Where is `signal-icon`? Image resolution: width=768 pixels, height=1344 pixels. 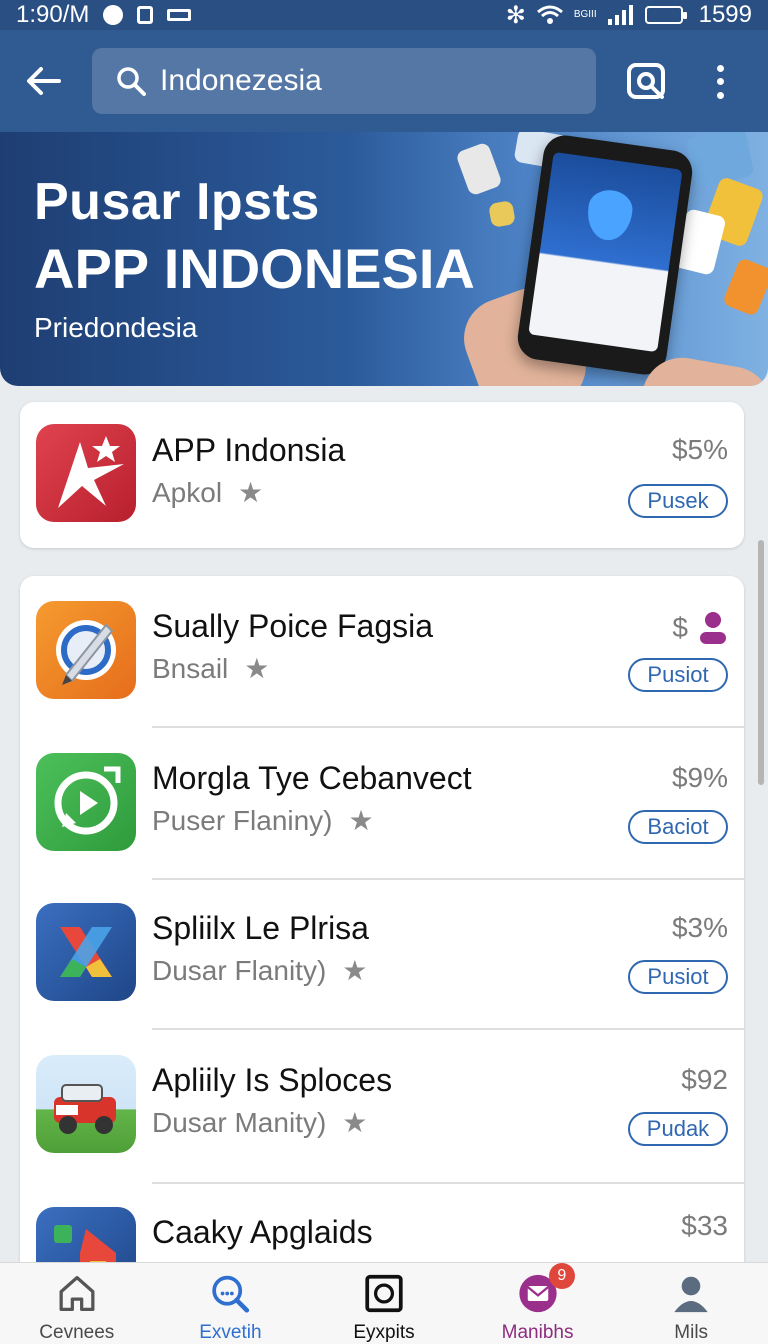
signal-icon is located at coordinates (620, 15).